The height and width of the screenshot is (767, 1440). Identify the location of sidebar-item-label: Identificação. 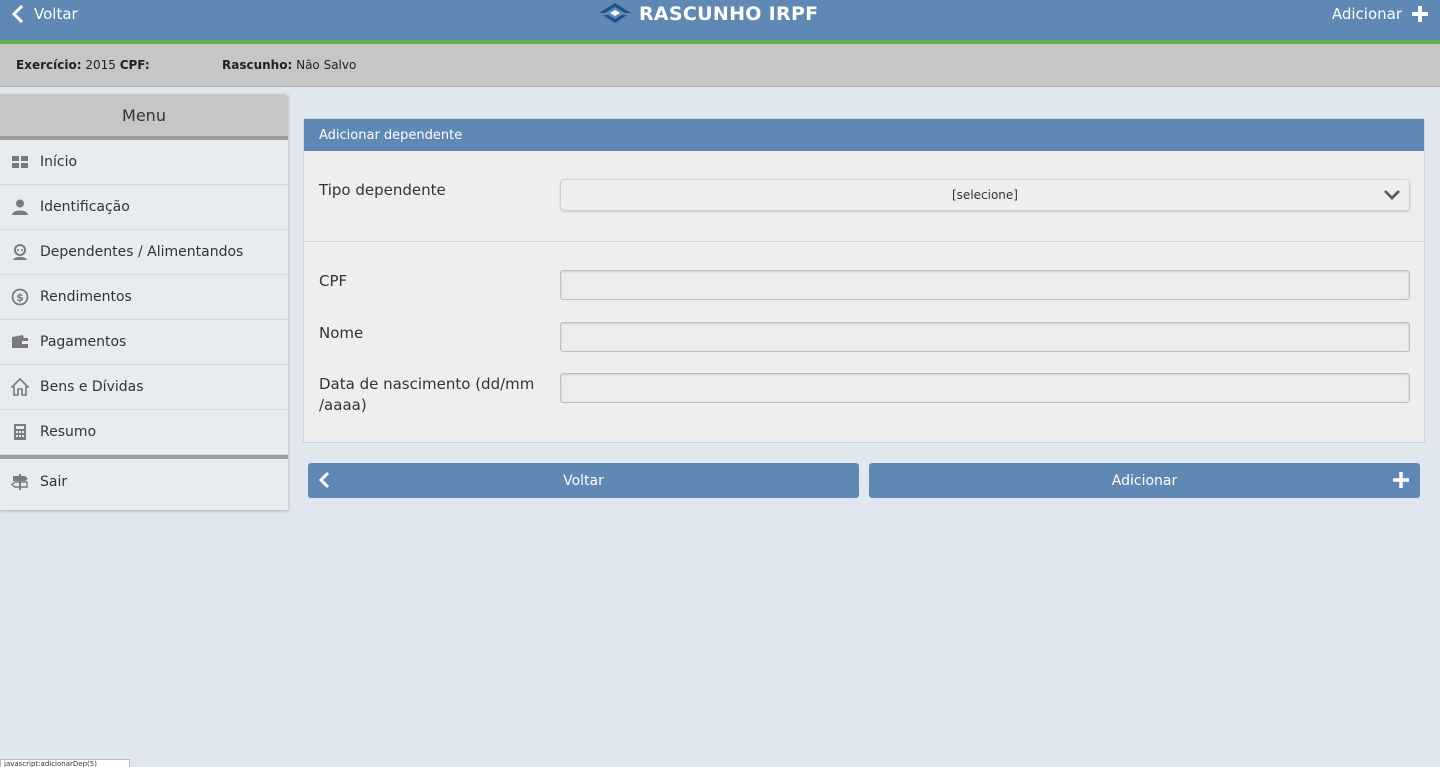
(85, 207).